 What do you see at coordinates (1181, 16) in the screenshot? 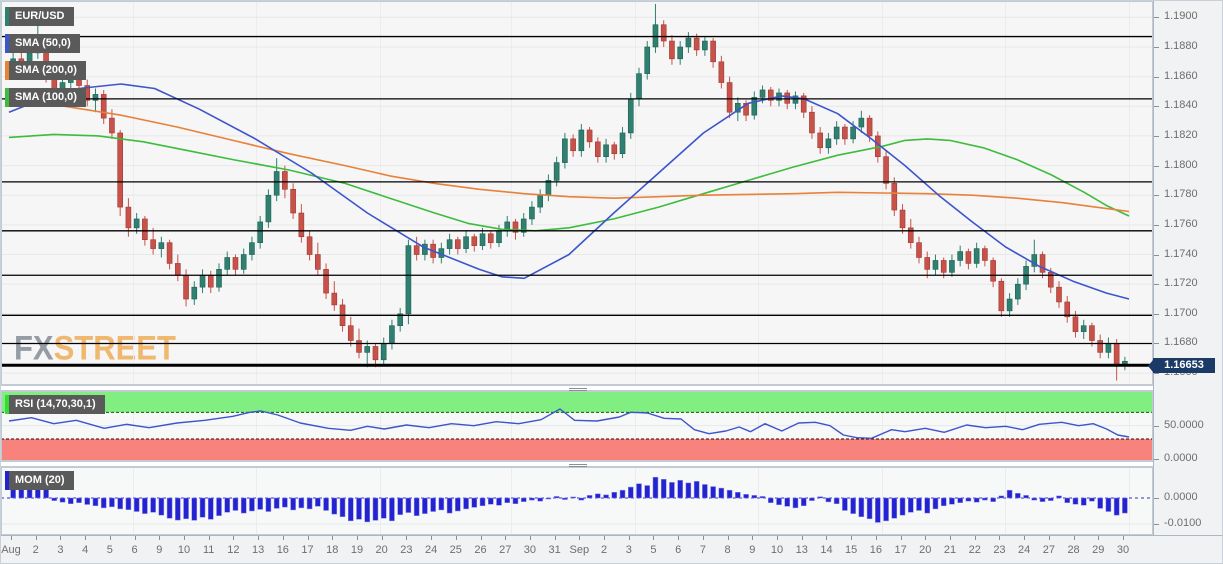
I see `price-axis-label: 1.1900` at bounding box center [1181, 16].